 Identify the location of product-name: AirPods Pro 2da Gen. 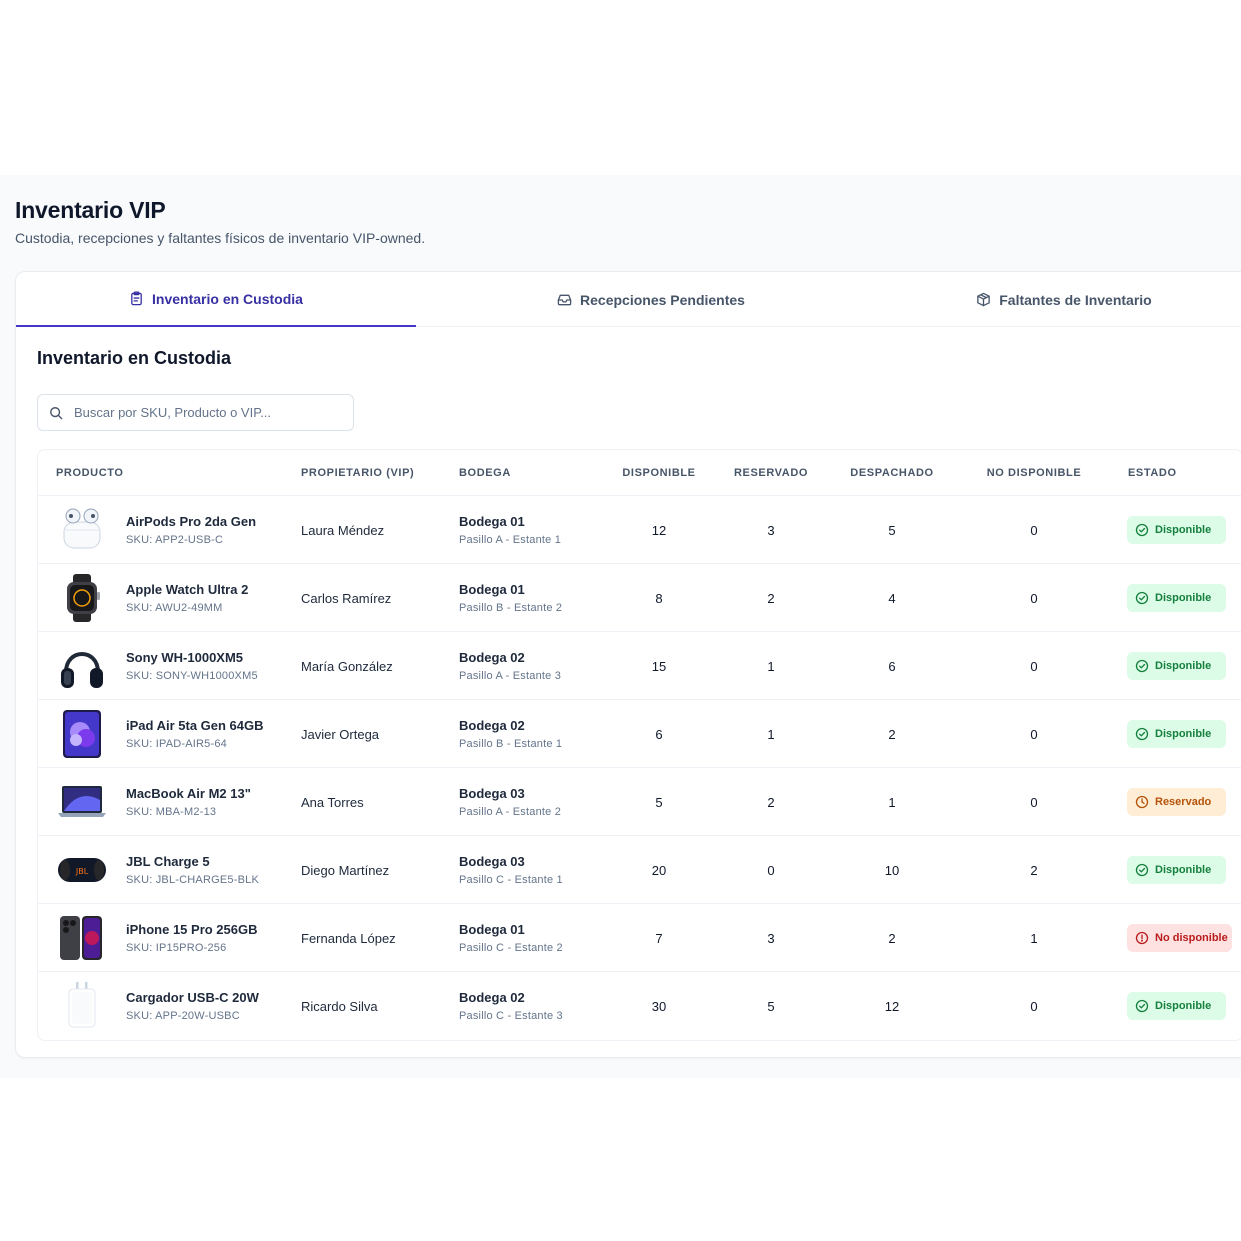
(191, 521).